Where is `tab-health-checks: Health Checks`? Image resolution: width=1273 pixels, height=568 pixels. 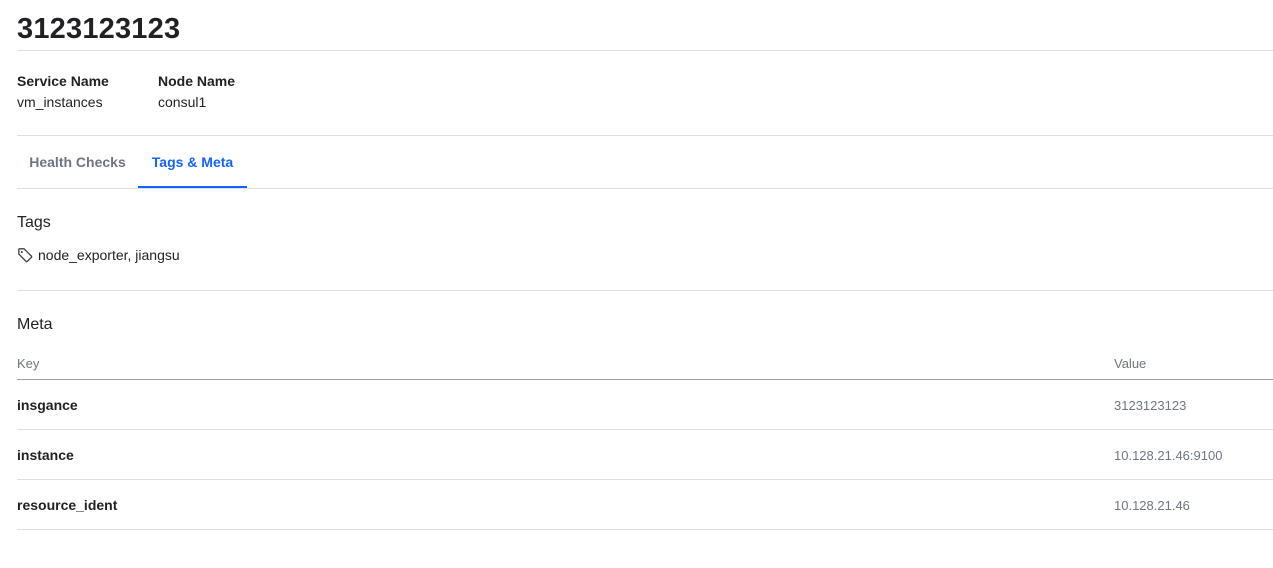 tab-health-checks: Health Checks is located at coordinates (77, 162).